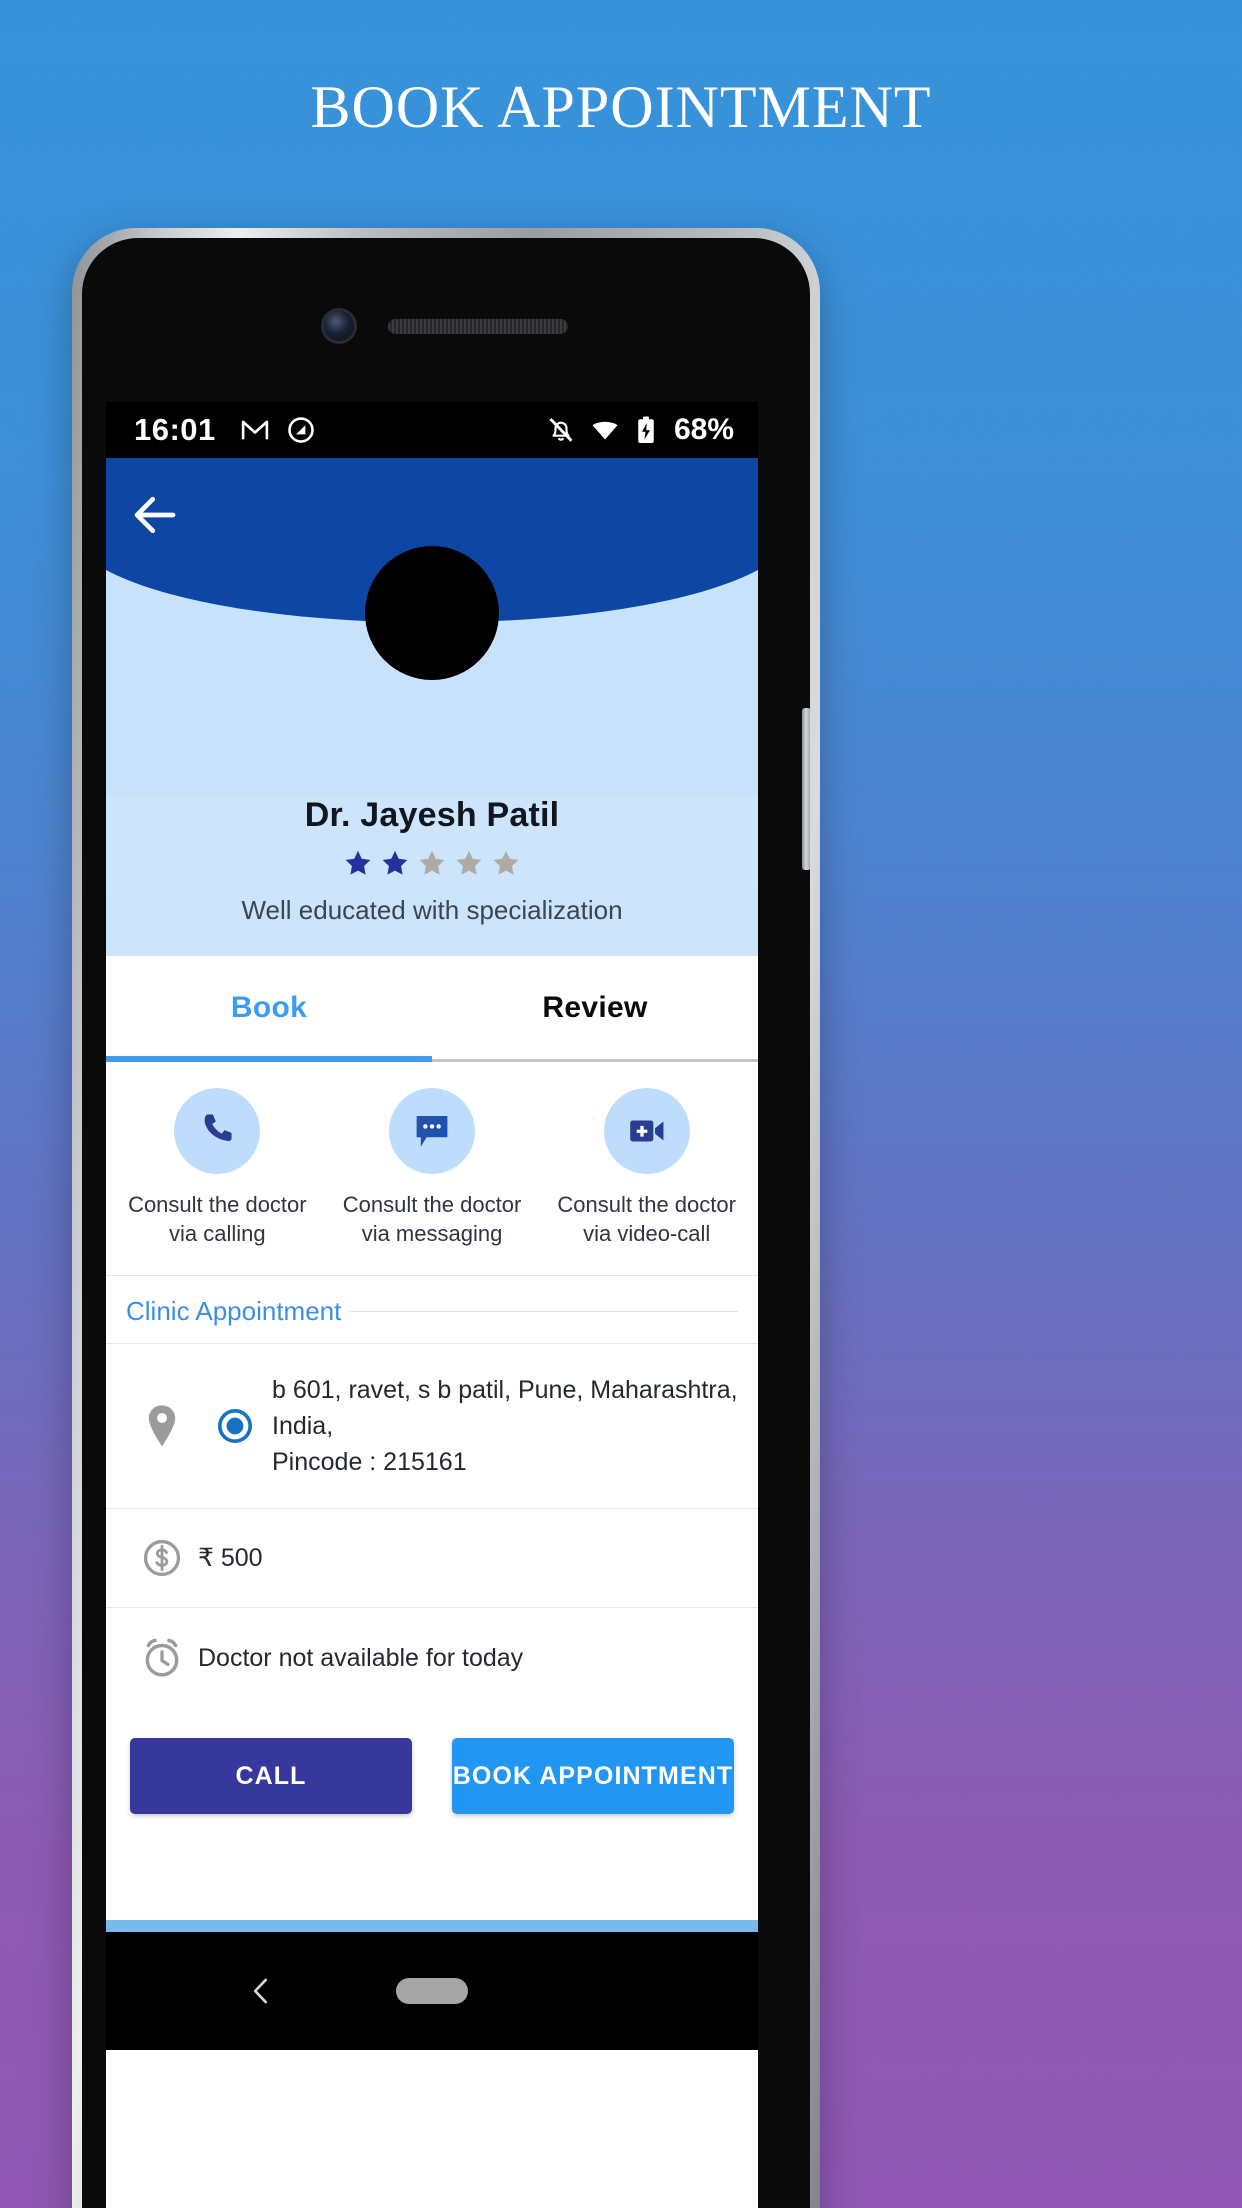 The image size is (1242, 2208). Describe the element at coordinates (595, 1007) in the screenshot. I see `tab-review: Review` at that location.